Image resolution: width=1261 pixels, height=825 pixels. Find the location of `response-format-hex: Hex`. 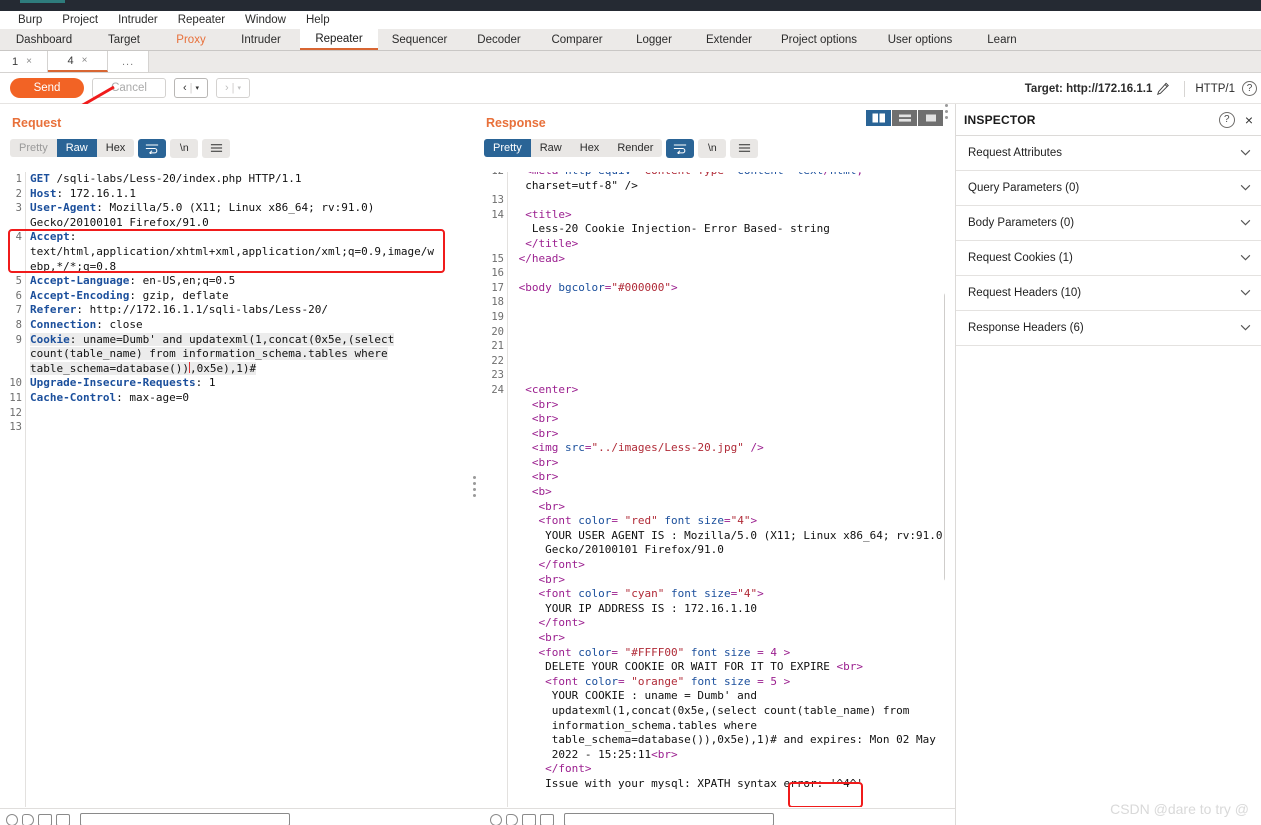

response-format-hex: Hex is located at coordinates (590, 148).